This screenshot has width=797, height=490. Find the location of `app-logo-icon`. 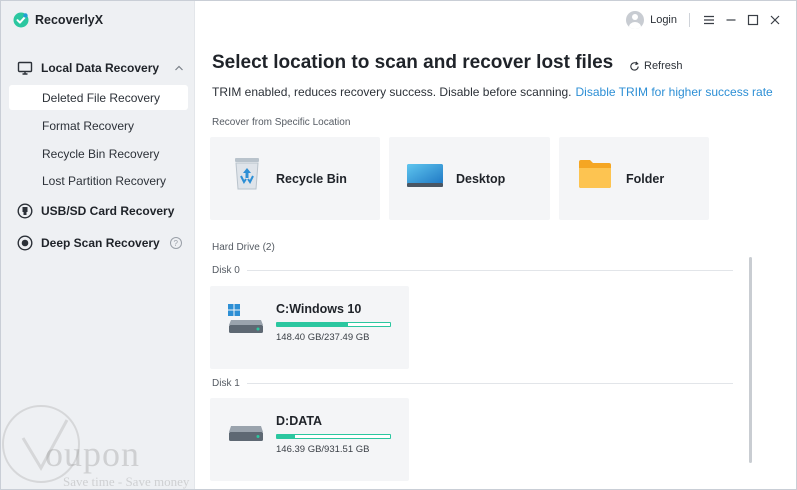

app-logo-icon is located at coordinates (21, 20).